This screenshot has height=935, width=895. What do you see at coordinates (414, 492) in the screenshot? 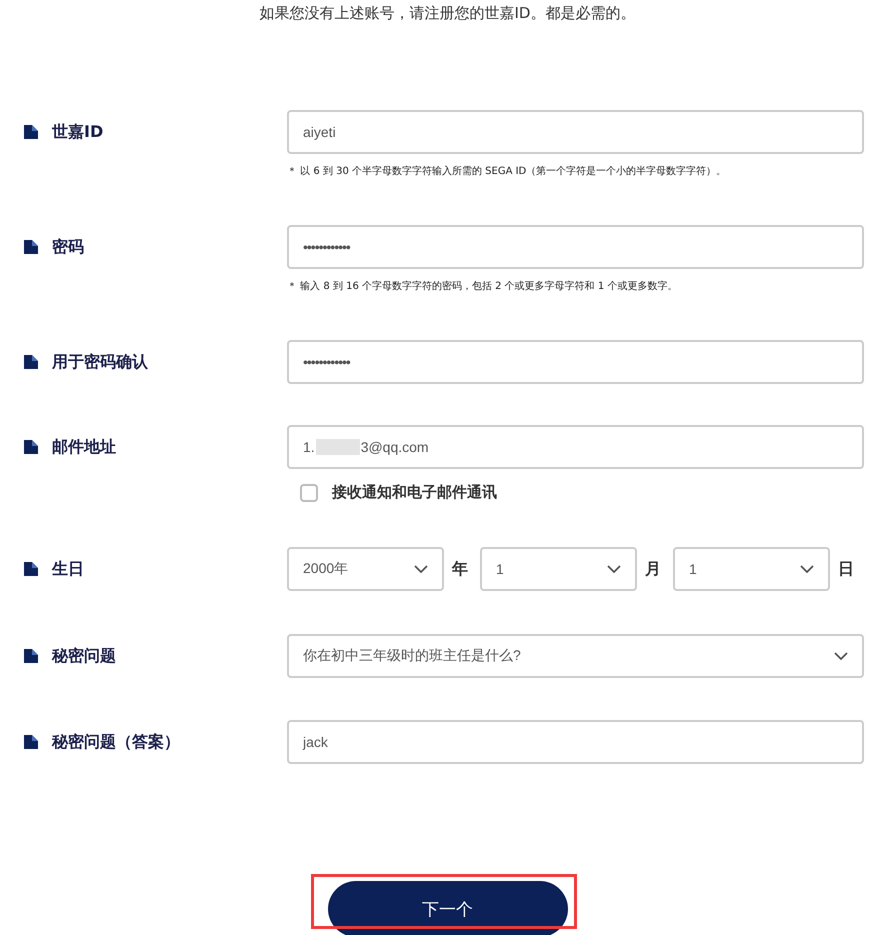
I see `checkbox-label: 接收通知和电子邮件通讯` at bounding box center [414, 492].